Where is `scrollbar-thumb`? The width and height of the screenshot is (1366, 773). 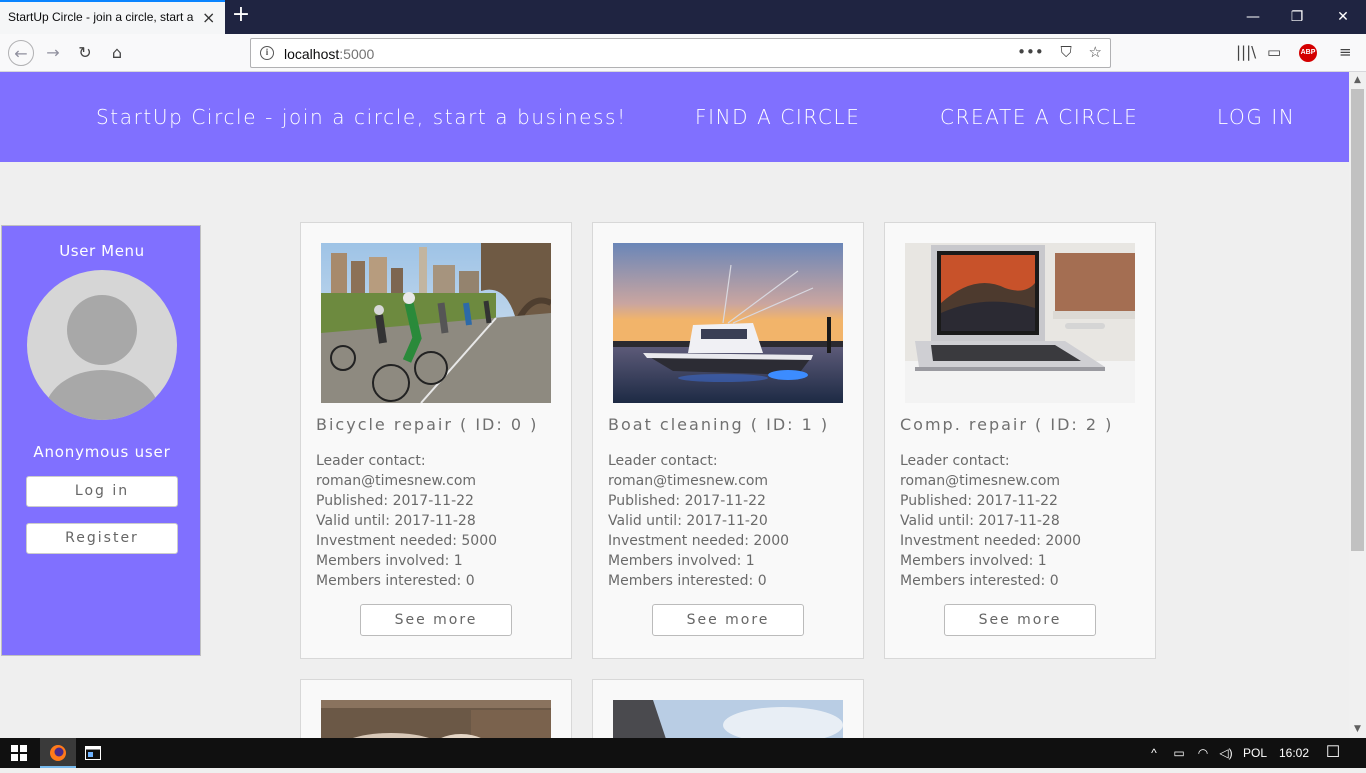 scrollbar-thumb is located at coordinates (1357, 320).